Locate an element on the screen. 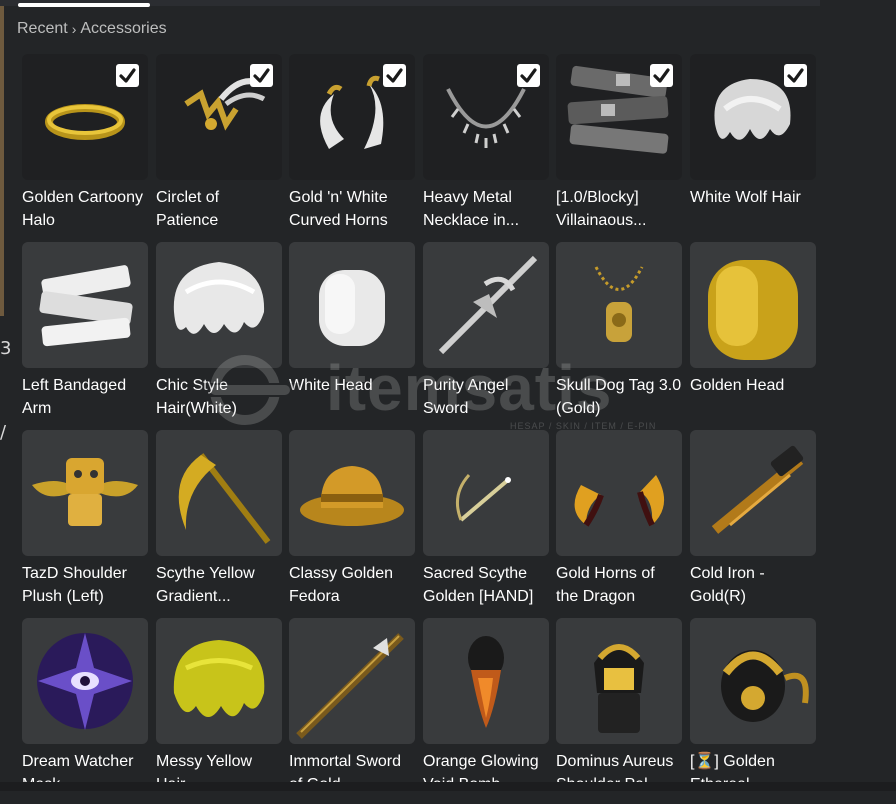  accessory-card: TazD Shoulder Plush (Left) is located at coordinates (85, 523).